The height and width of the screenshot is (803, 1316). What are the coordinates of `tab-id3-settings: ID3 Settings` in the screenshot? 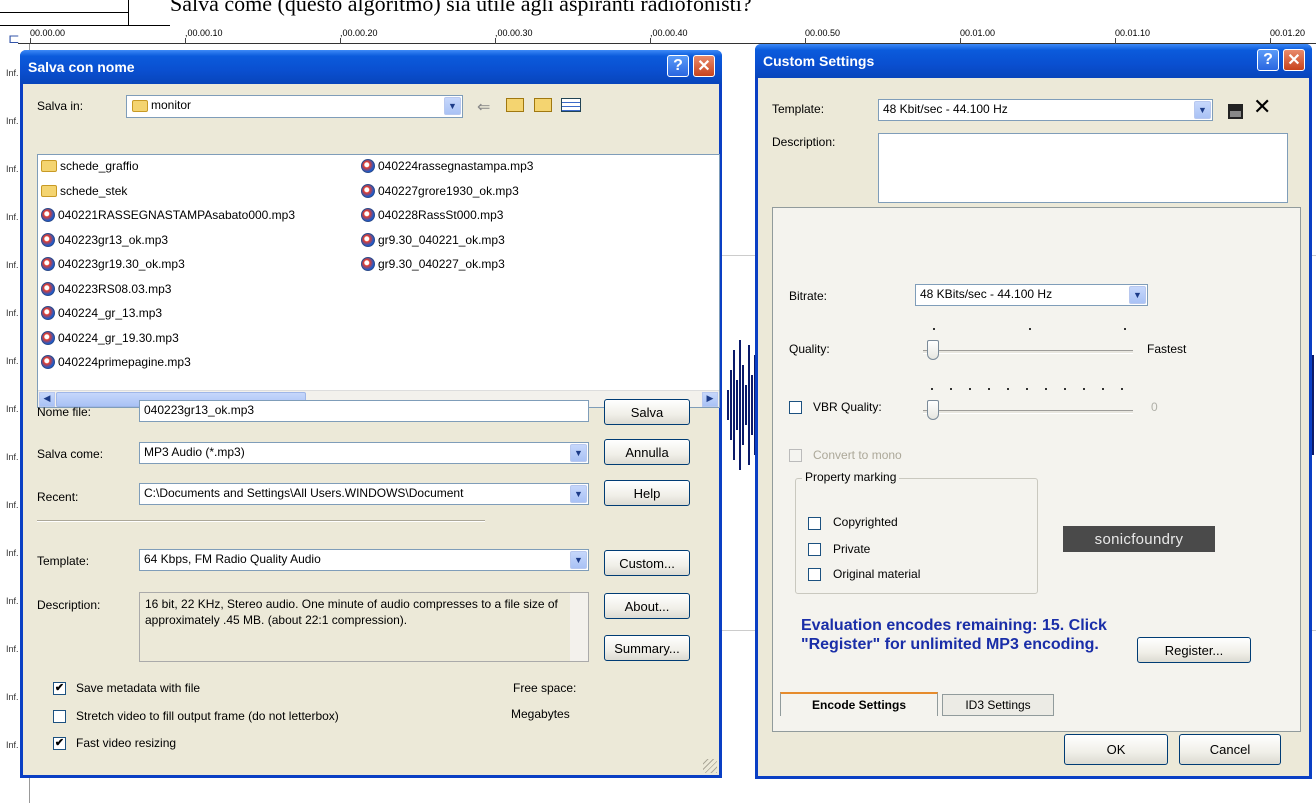 It's located at (998, 705).